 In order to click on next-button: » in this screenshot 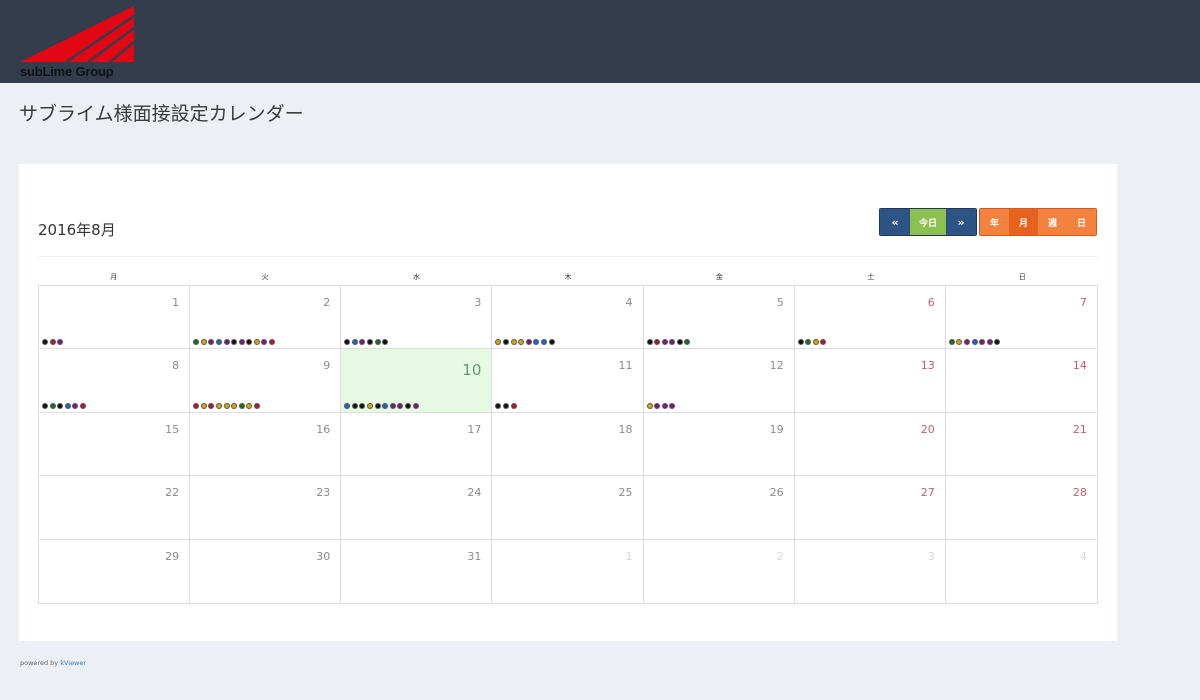, I will do `click(961, 222)`.